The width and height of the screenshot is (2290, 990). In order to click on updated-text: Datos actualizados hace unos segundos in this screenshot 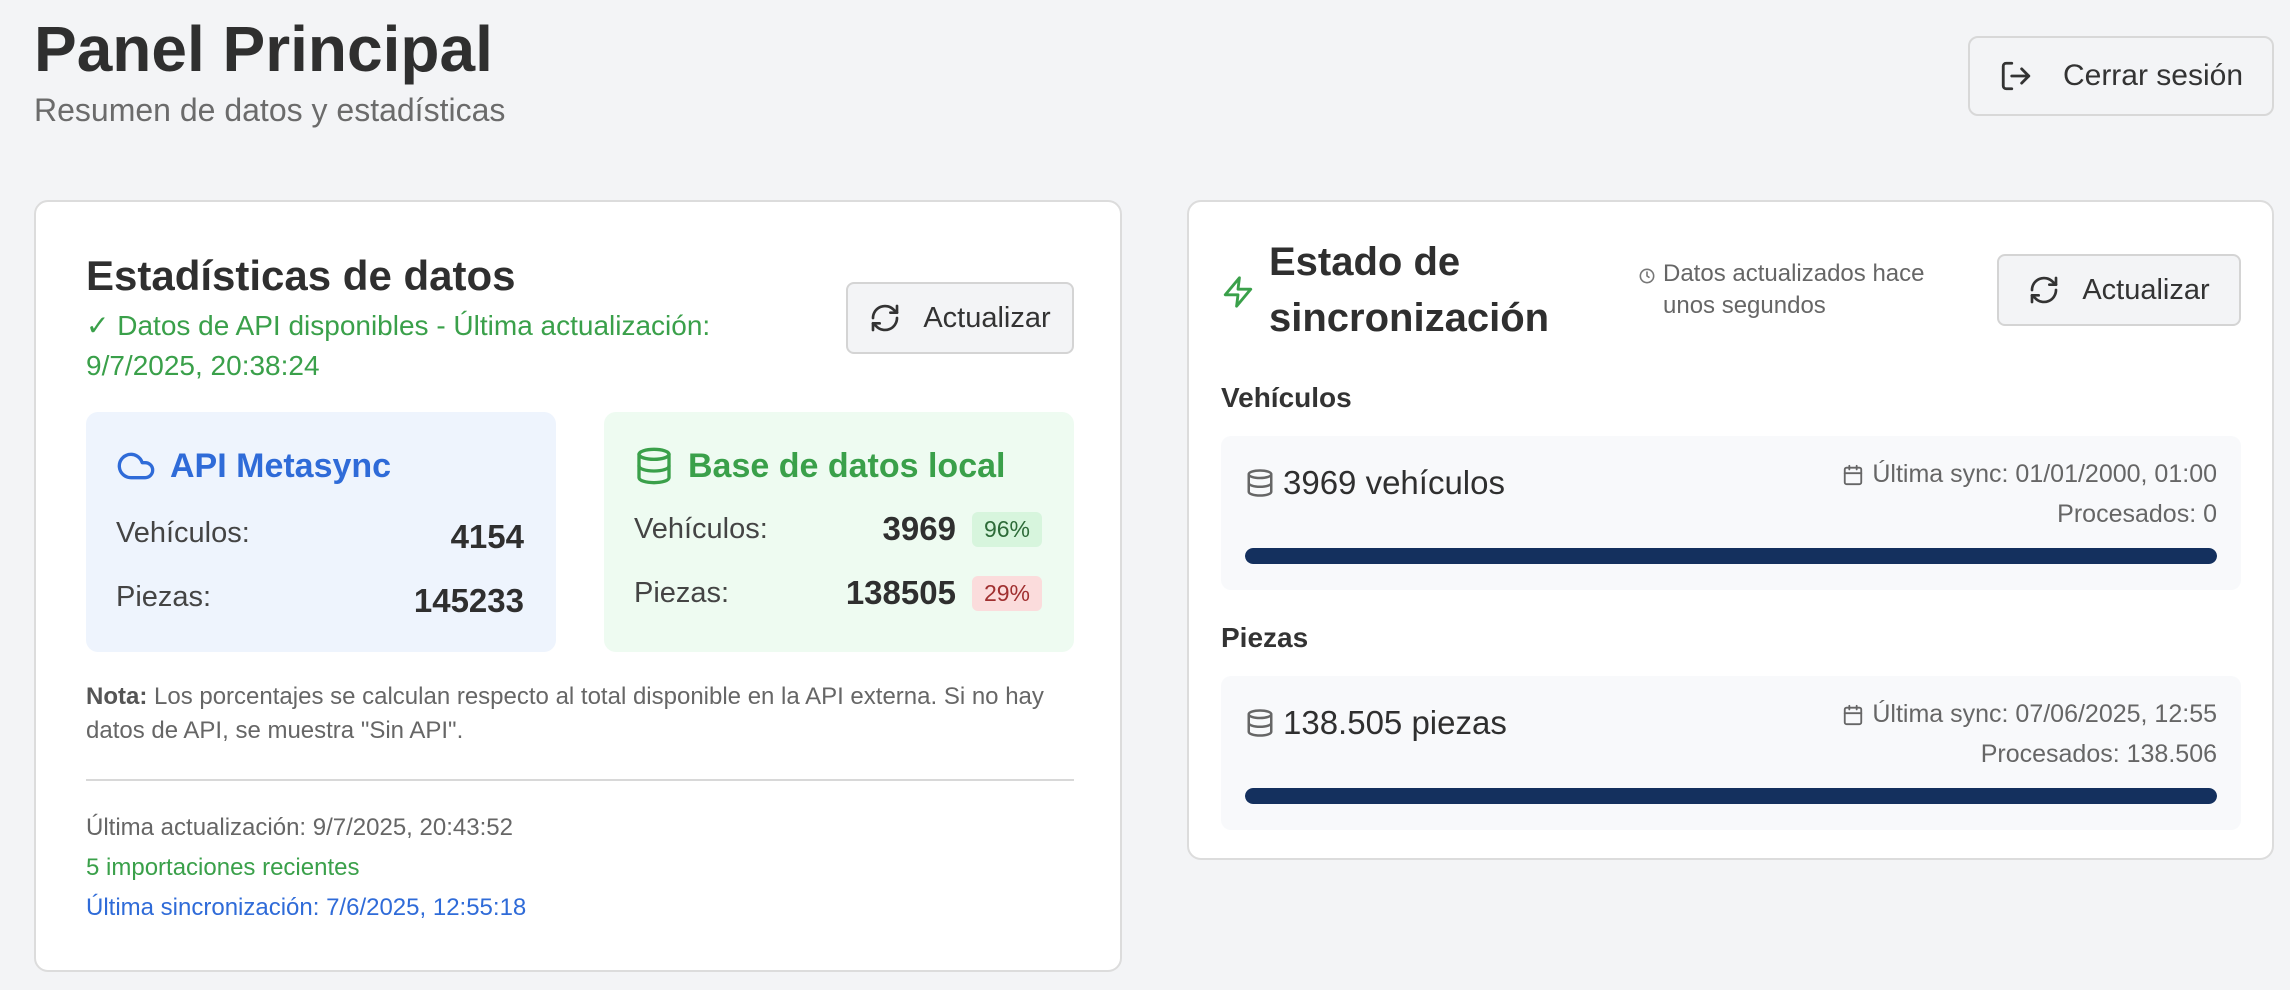, I will do `click(1794, 289)`.